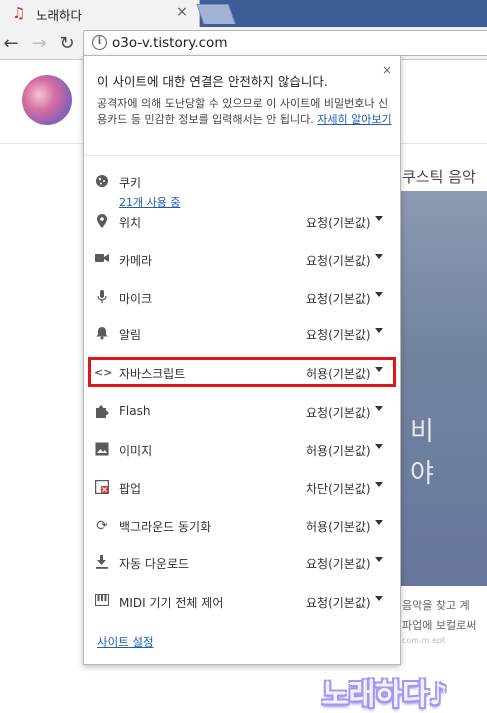 The height and width of the screenshot is (713, 487). I want to click on permission-row-popups: 팝업 차단(기본값), so click(242, 488).